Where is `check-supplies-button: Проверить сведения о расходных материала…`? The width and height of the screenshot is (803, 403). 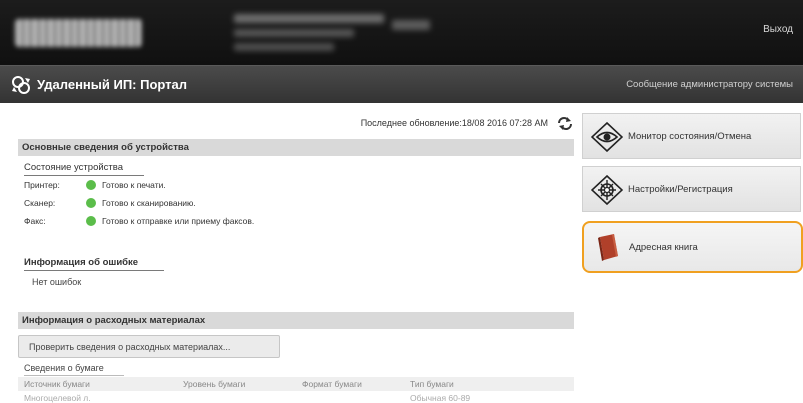
check-supplies-button: Проверить сведения о расходных материала… is located at coordinates (149, 346).